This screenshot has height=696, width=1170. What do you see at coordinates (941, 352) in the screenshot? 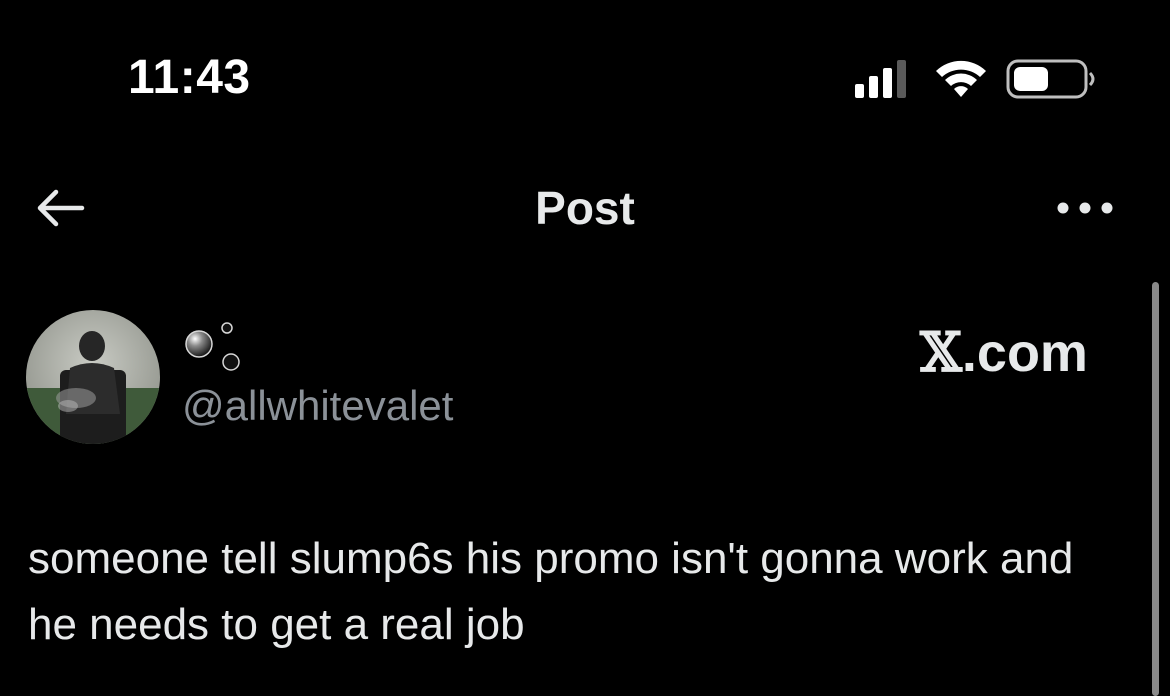
I see `x-logo-glyph: 𝕏` at bounding box center [941, 352].